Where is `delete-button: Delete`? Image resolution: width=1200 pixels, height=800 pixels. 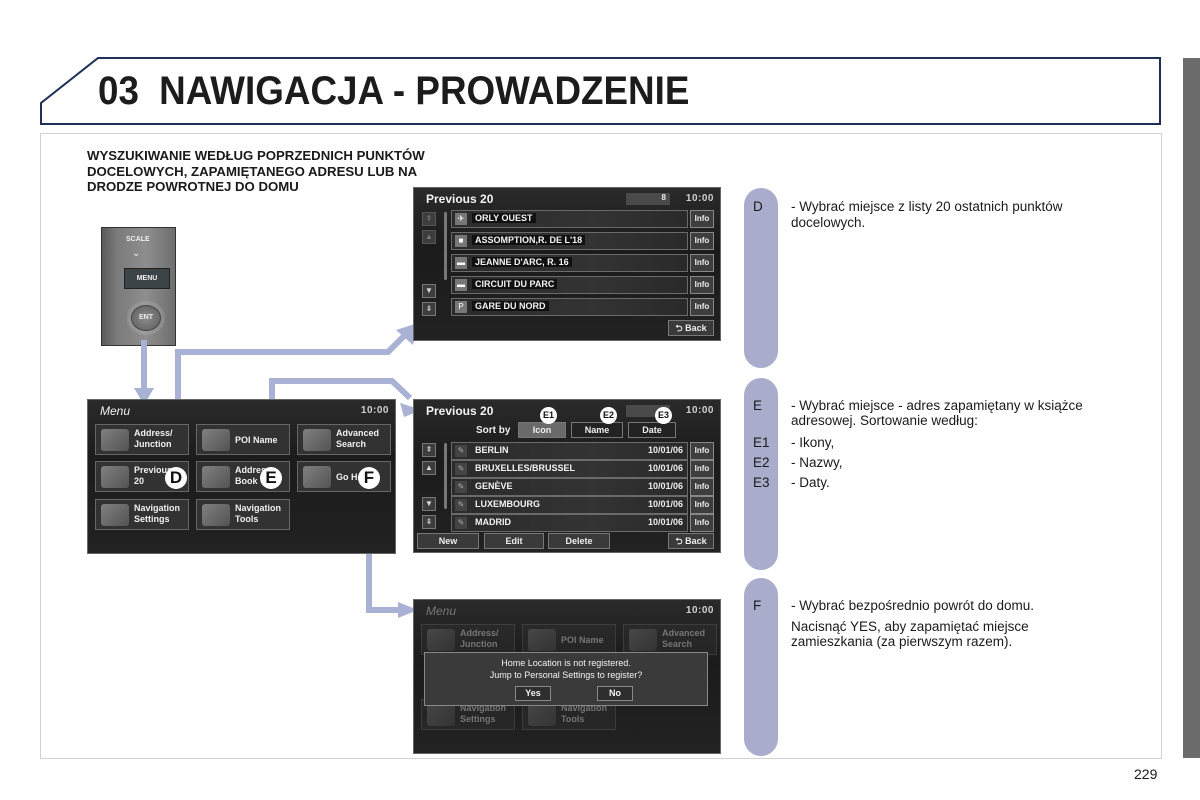 delete-button: Delete is located at coordinates (579, 541).